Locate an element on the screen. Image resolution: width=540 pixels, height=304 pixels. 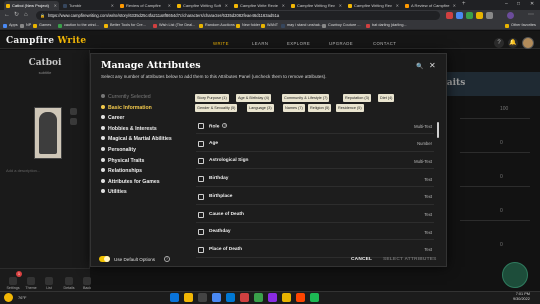
bookmark-item: NP is located at coordinates (25, 25).